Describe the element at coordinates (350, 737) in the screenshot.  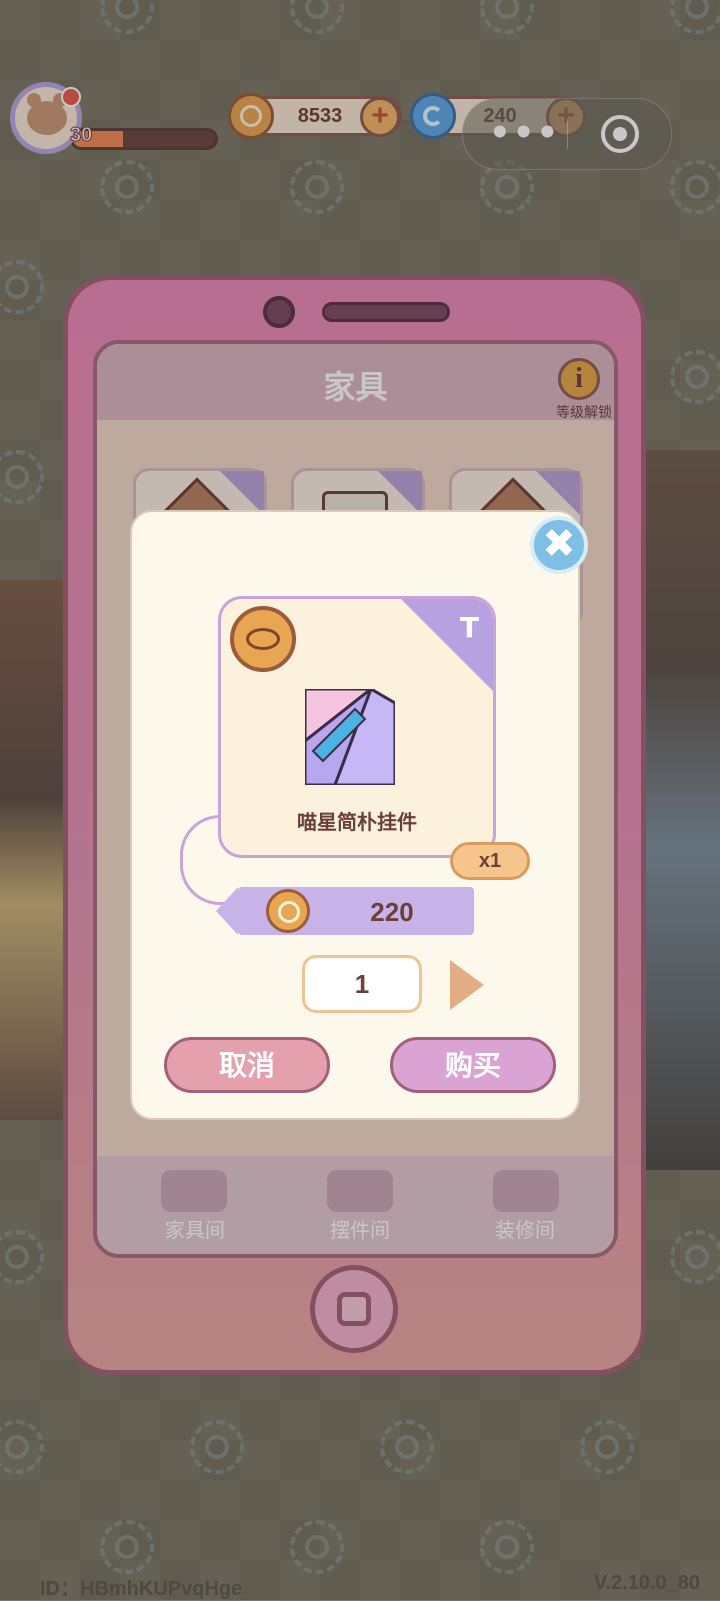
I see `item-image` at that location.